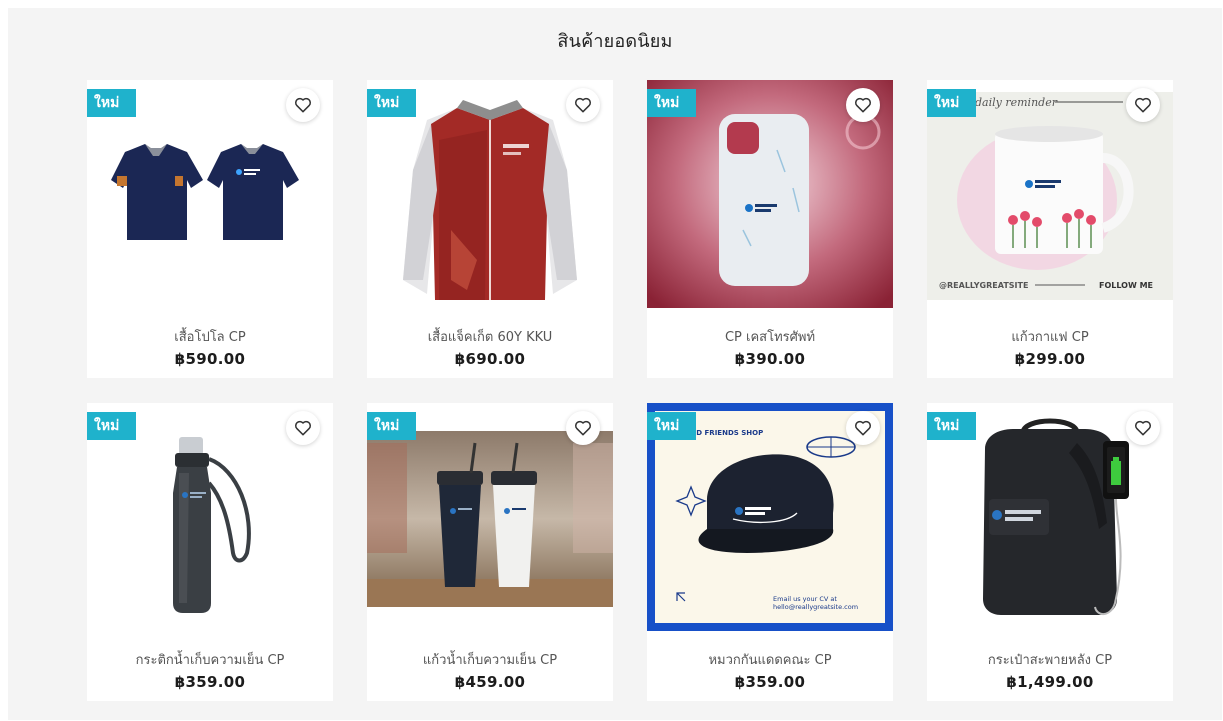 The image size is (1223, 721). What do you see at coordinates (210, 359) in the screenshot?
I see `product-price: ฿590.00` at bounding box center [210, 359].